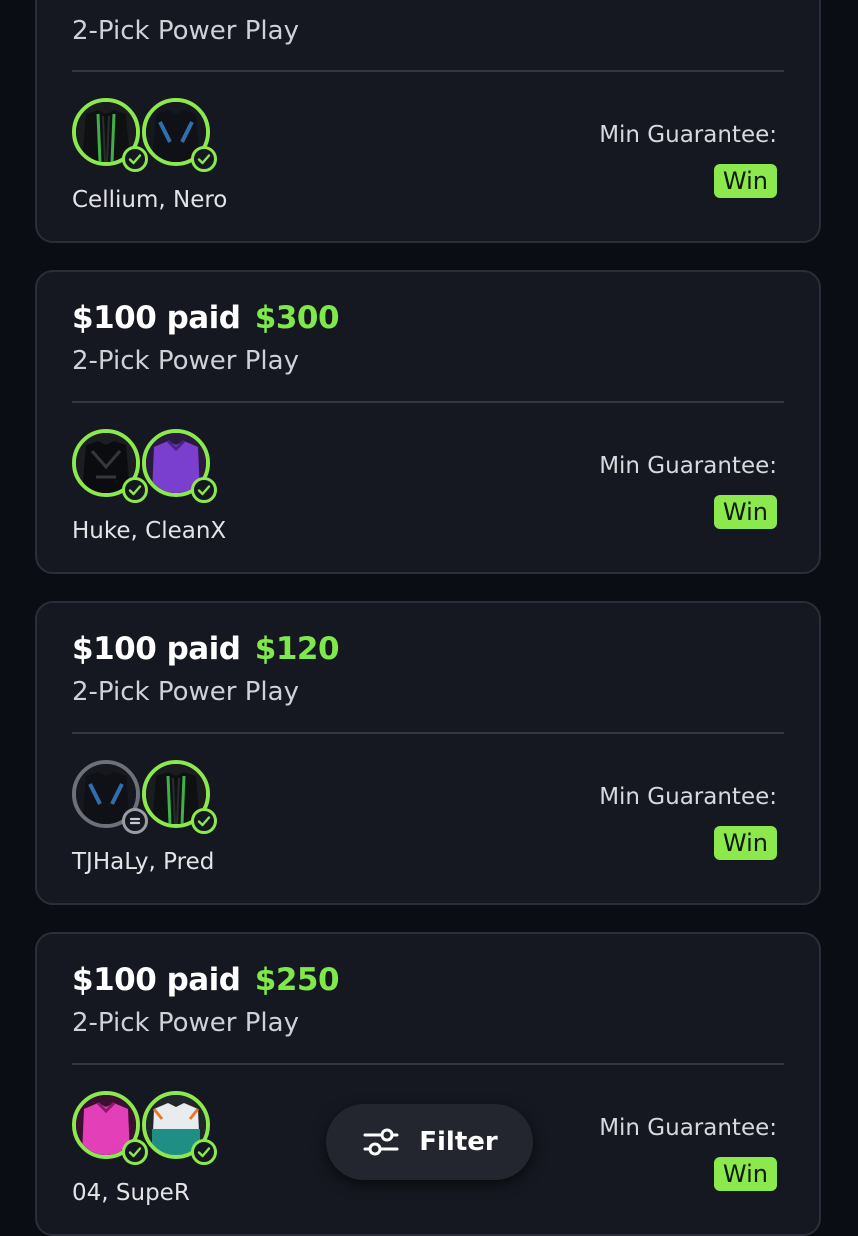 Image resolution: width=858 pixels, height=1236 pixels. I want to click on sliders-icon, so click(381, 1142).